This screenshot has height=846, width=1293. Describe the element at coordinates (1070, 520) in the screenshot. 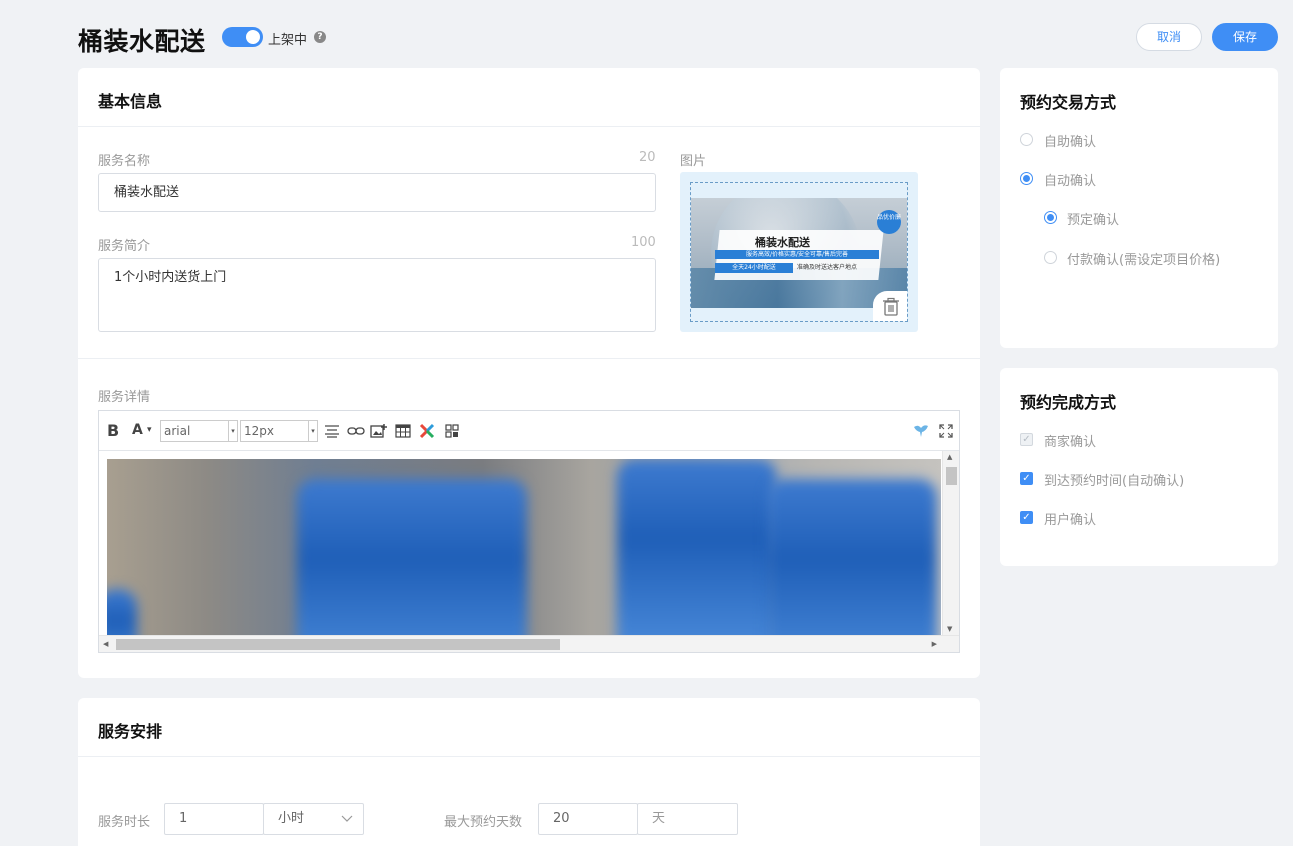

I see `option-label: 用户确认` at that location.